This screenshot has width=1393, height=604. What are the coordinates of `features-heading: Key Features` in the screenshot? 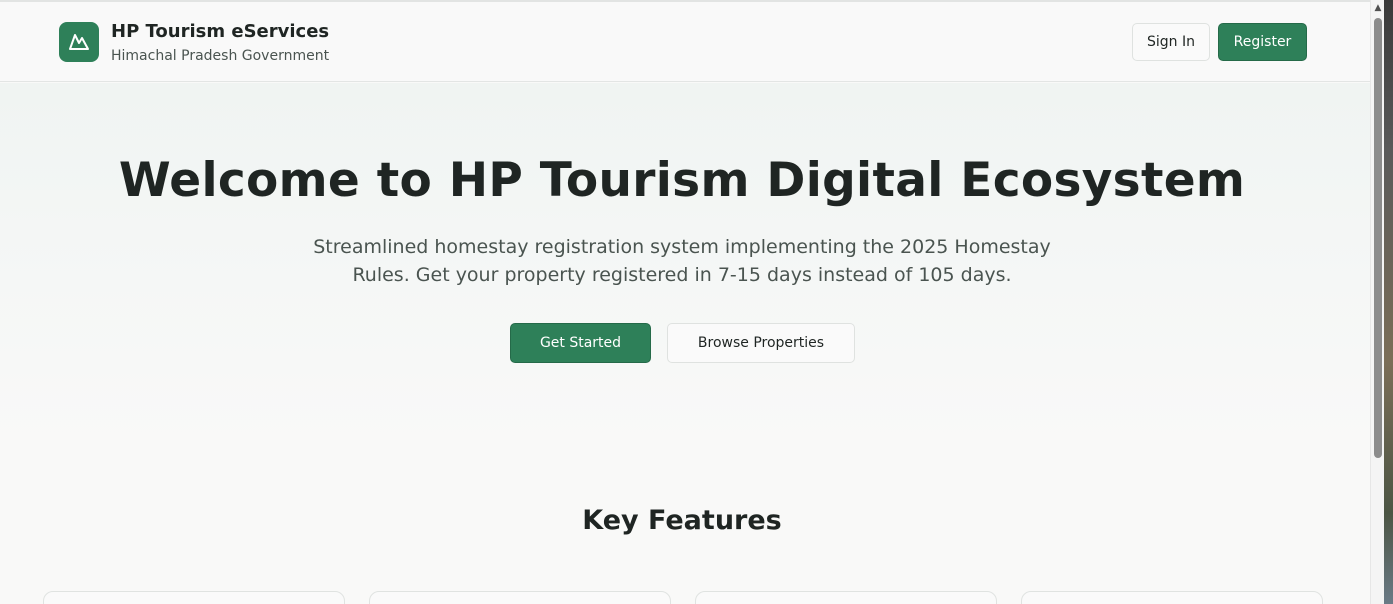 It's located at (682, 520).